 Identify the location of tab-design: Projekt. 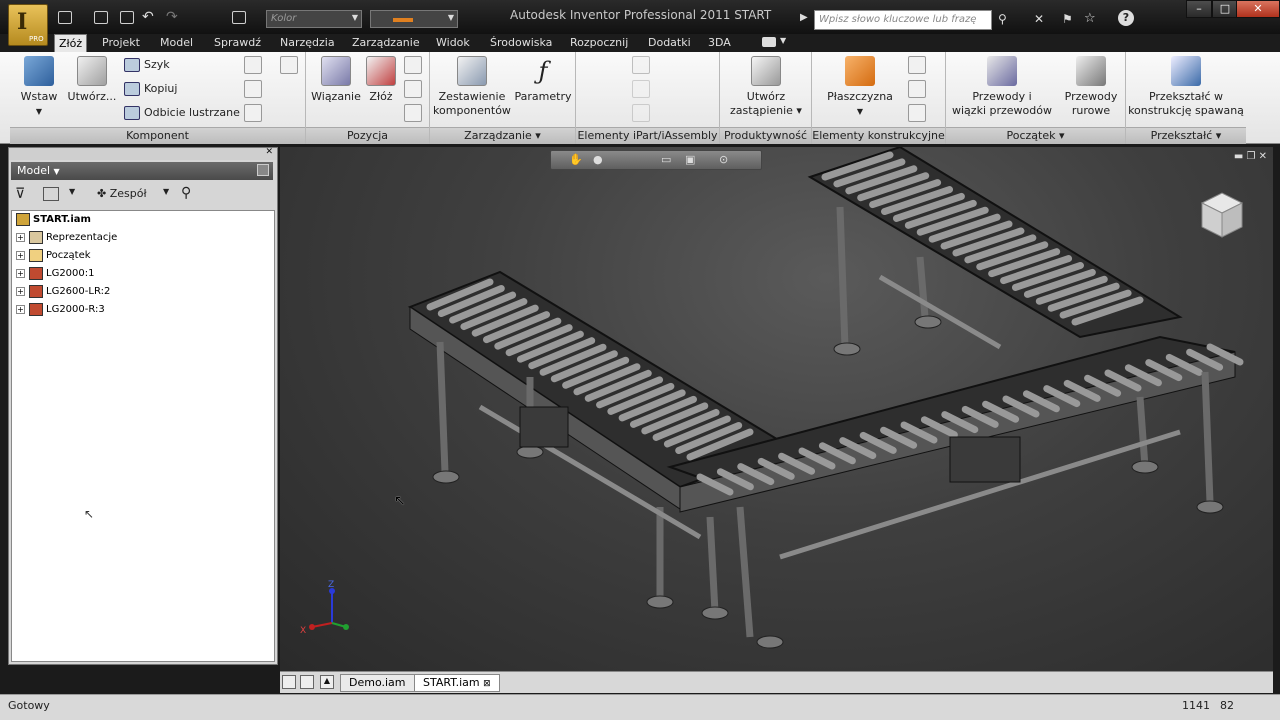
(121, 43).